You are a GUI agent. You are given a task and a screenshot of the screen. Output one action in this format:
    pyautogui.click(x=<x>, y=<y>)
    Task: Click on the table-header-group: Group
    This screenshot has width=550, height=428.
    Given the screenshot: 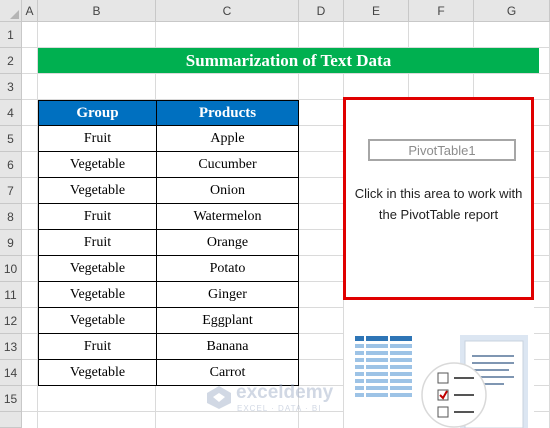 What is the action you would take?
    pyautogui.click(x=97, y=113)
    